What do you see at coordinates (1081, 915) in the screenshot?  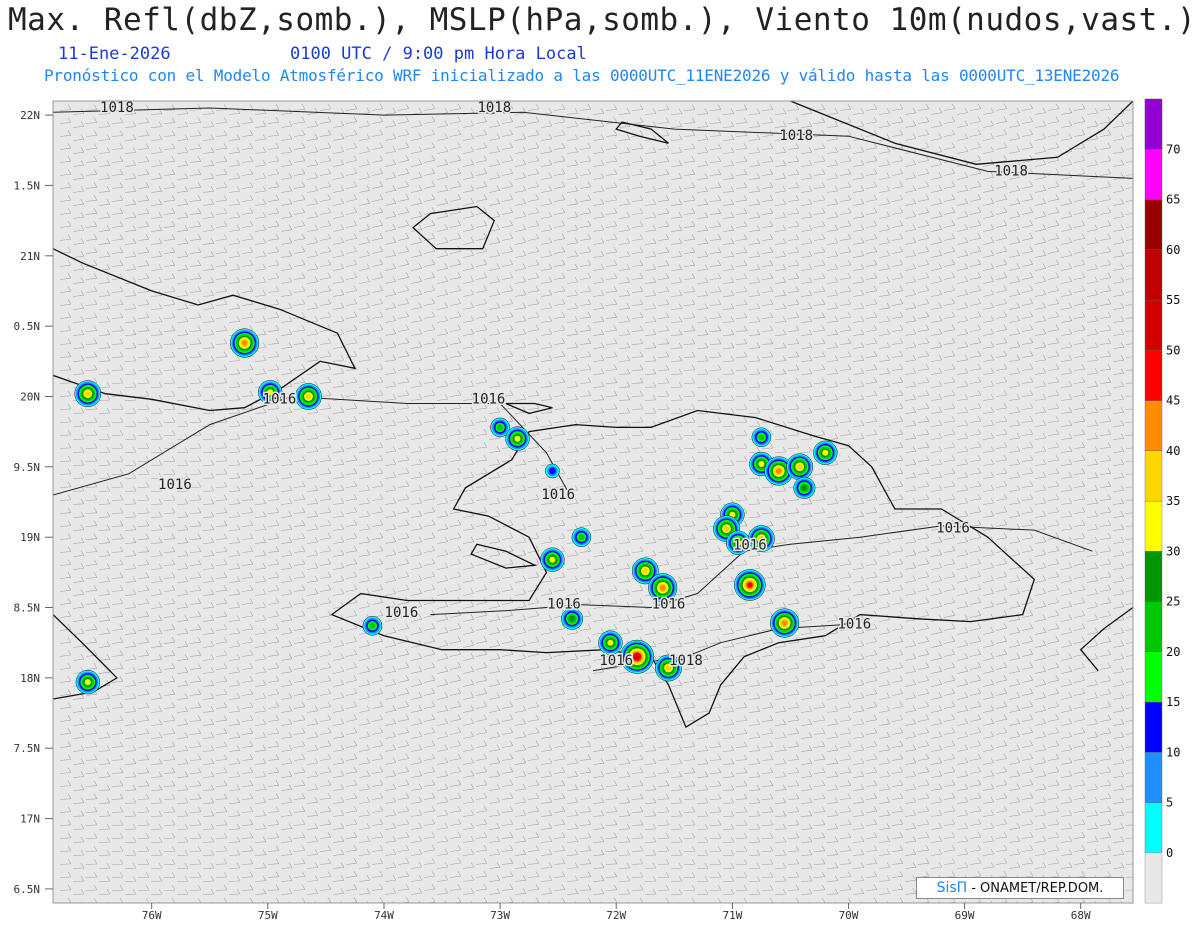 I see `lon-tick-label: 68W` at bounding box center [1081, 915].